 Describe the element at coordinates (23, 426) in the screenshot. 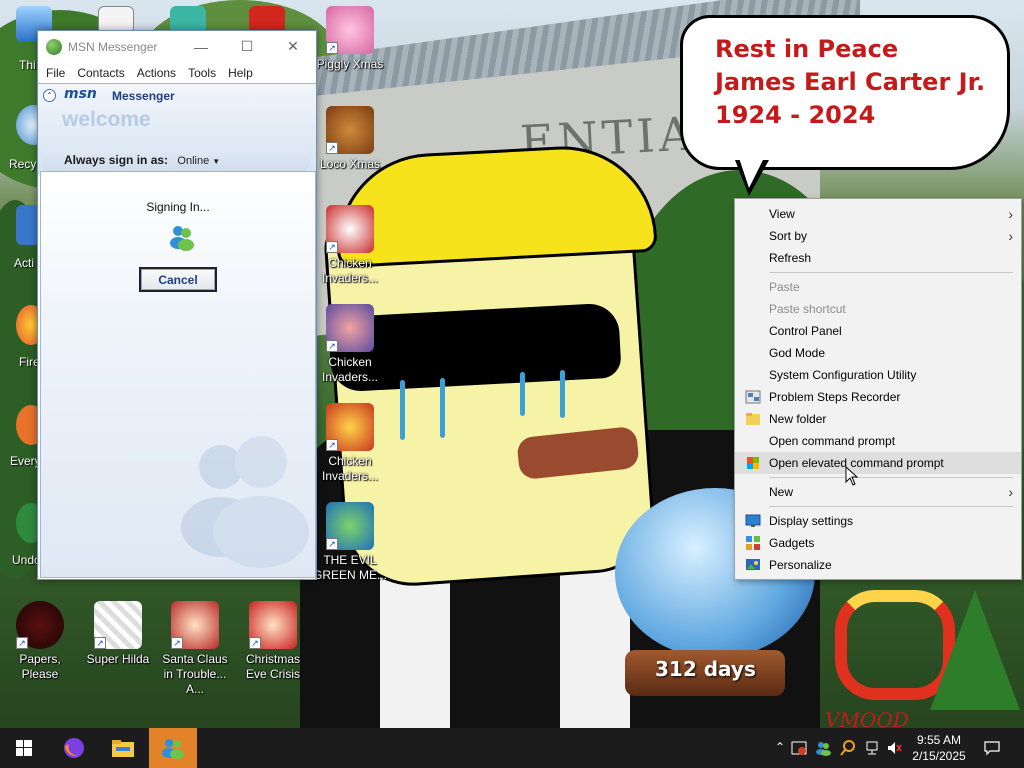

I see `desktop-icon-everything` at that location.